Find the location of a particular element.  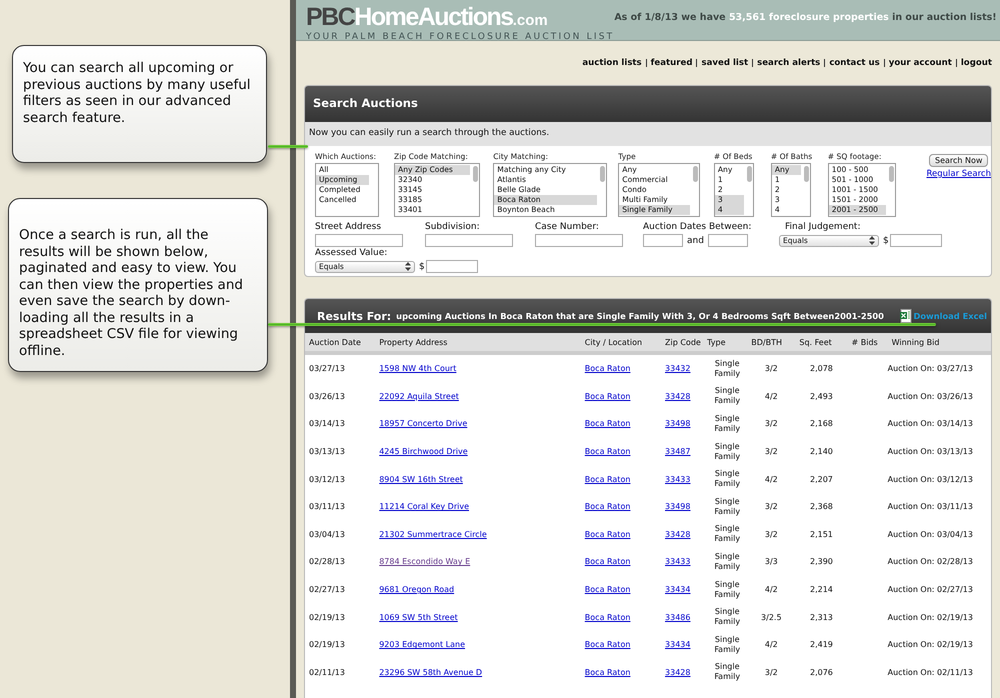

table-cell: Auction On: 02/19/13 is located at coordinates (930, 645).